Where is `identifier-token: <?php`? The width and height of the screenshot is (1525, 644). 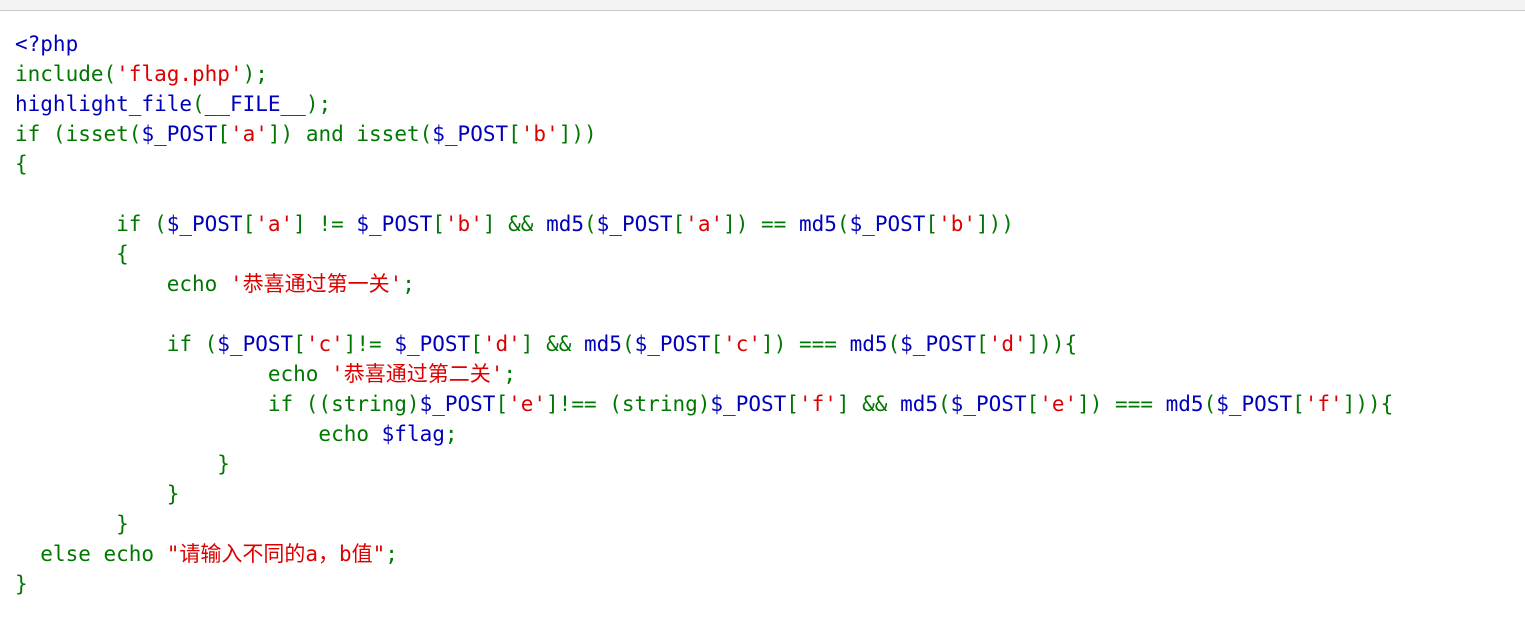 identifier-token: <?php is located at coordinates (47, 44).